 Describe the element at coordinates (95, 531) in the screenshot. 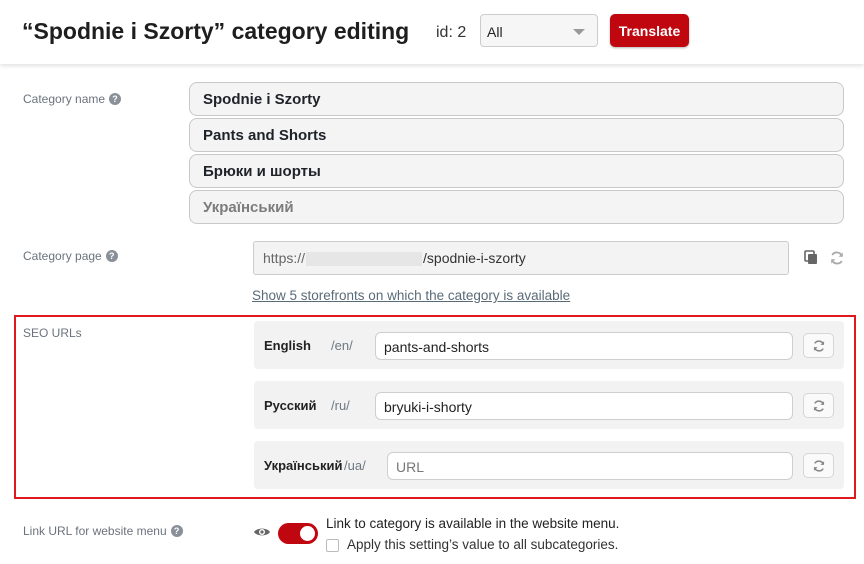

I see `menu-link-label-text: Link URL for website menu` at that location.